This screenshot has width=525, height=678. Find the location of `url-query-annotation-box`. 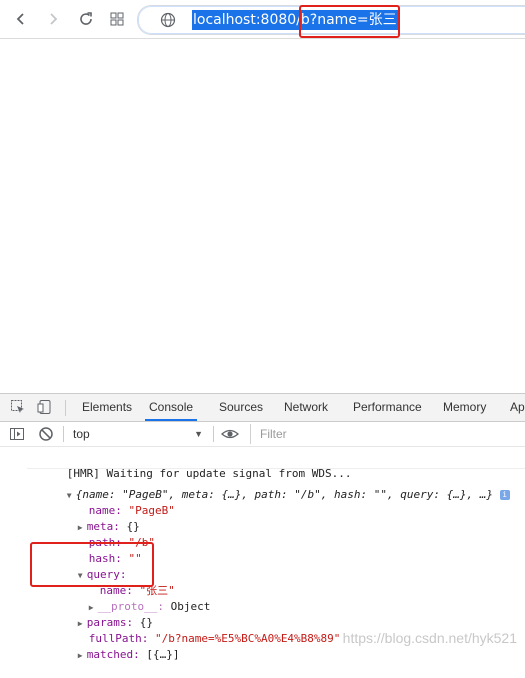

url-query-annotation-box is located at coordinates (349, 21).